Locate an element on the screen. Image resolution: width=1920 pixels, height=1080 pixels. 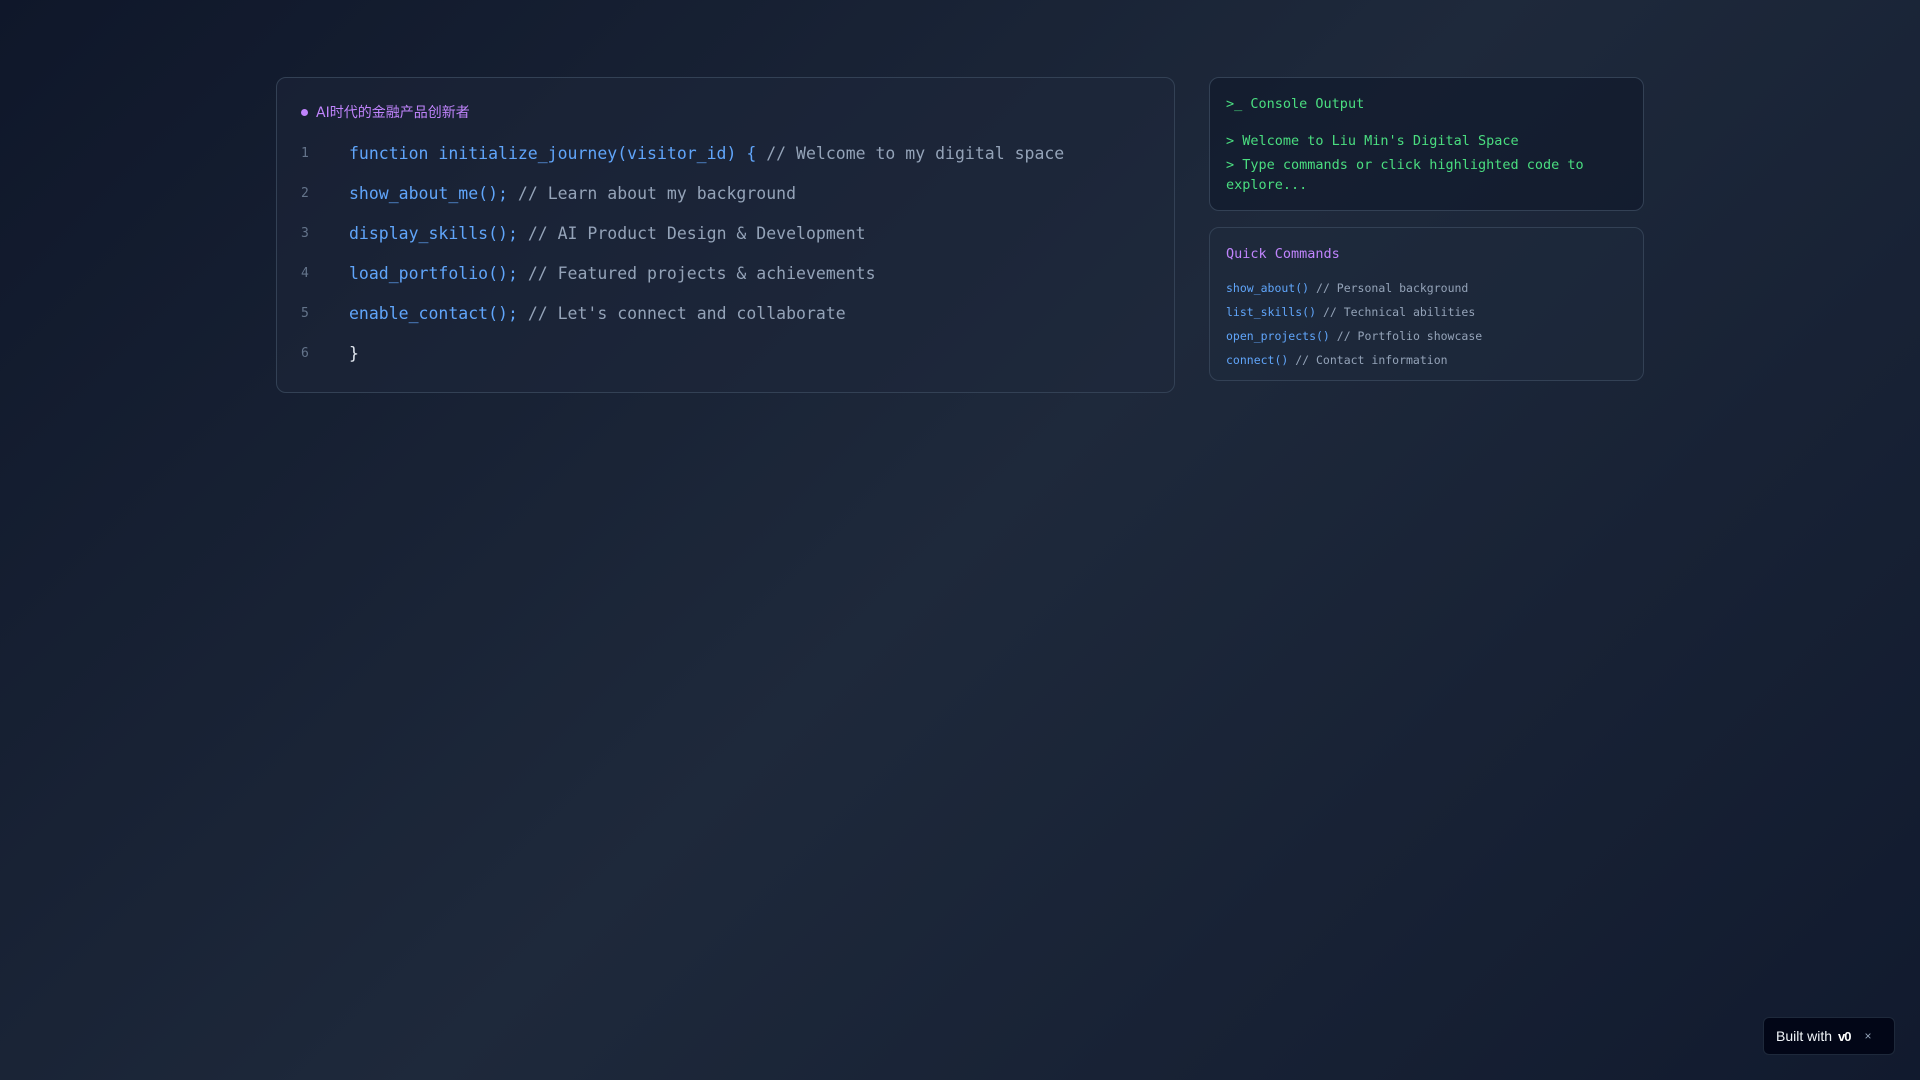
quick-command-item: list_skills() // Technical abilities is located at coordinates (1354, 312).